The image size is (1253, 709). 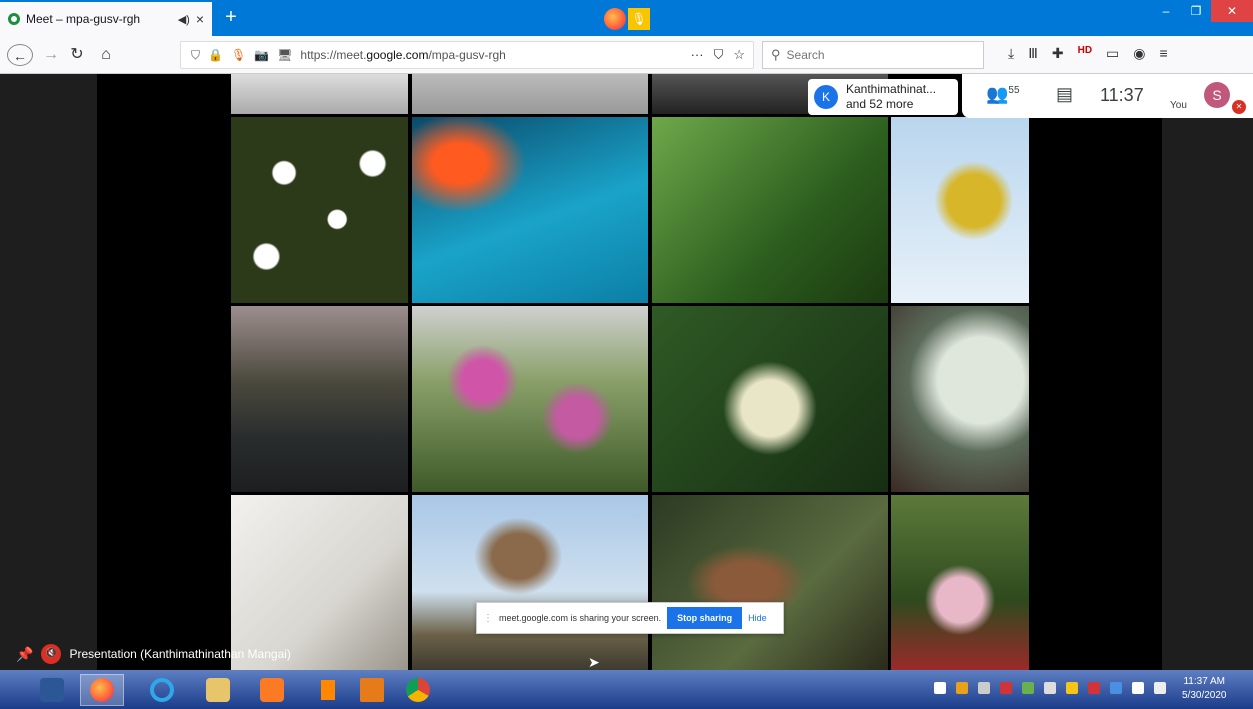 What do you see at coordinates (403, 55) in the screenshot?
I see `url-text: https://meet.google.com/mpa-gusv-rgh` at bounding box center [403, 55].